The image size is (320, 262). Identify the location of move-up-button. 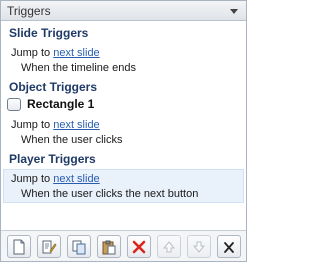
(169, 246).